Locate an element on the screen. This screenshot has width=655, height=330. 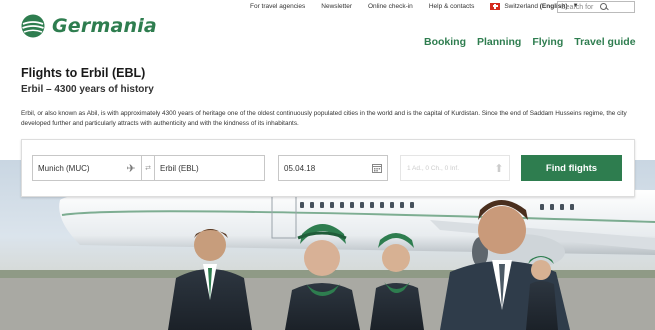
nav-flying: Flying is located at coordinates (547, 42).